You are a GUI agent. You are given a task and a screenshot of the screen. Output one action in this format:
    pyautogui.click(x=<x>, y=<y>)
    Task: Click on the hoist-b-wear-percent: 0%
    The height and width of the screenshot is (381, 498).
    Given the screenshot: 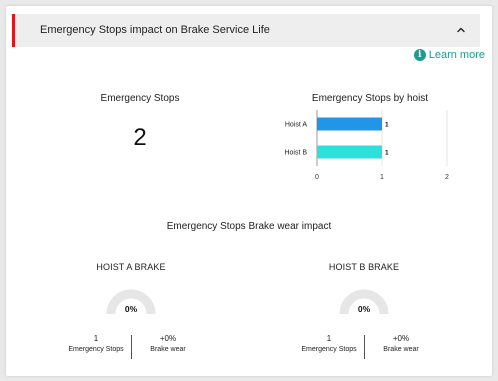 What is the action you would take?
    pyautogui.click(x=364, y=309)
    